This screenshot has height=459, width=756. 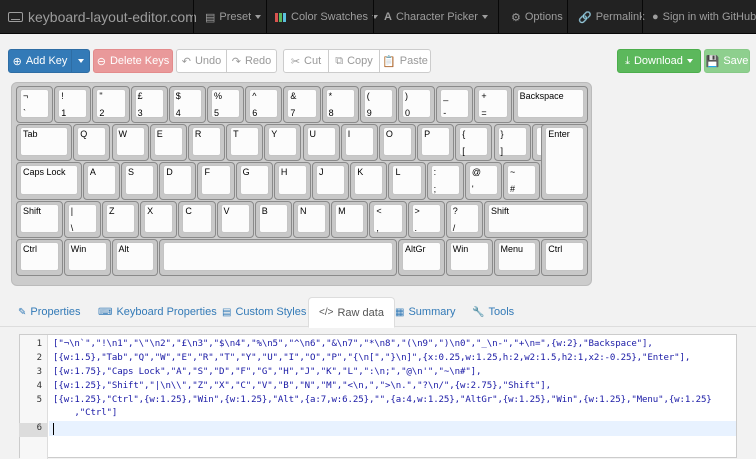 What do you see at coordinates (427, 134) in the screenshot?
I see `key-label-top: P` at bounding box center [427, 134].